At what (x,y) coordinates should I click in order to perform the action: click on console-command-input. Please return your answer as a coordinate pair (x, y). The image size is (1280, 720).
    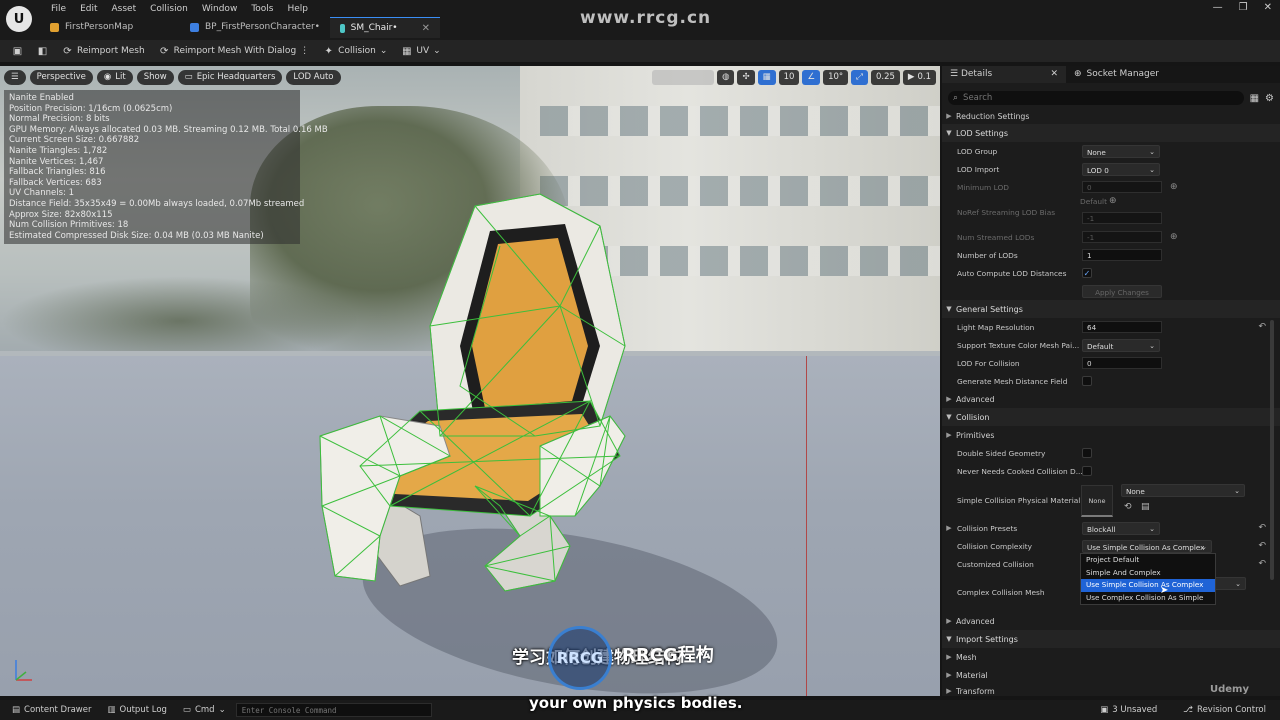
    Looking at the image, I should click on (333, 710).